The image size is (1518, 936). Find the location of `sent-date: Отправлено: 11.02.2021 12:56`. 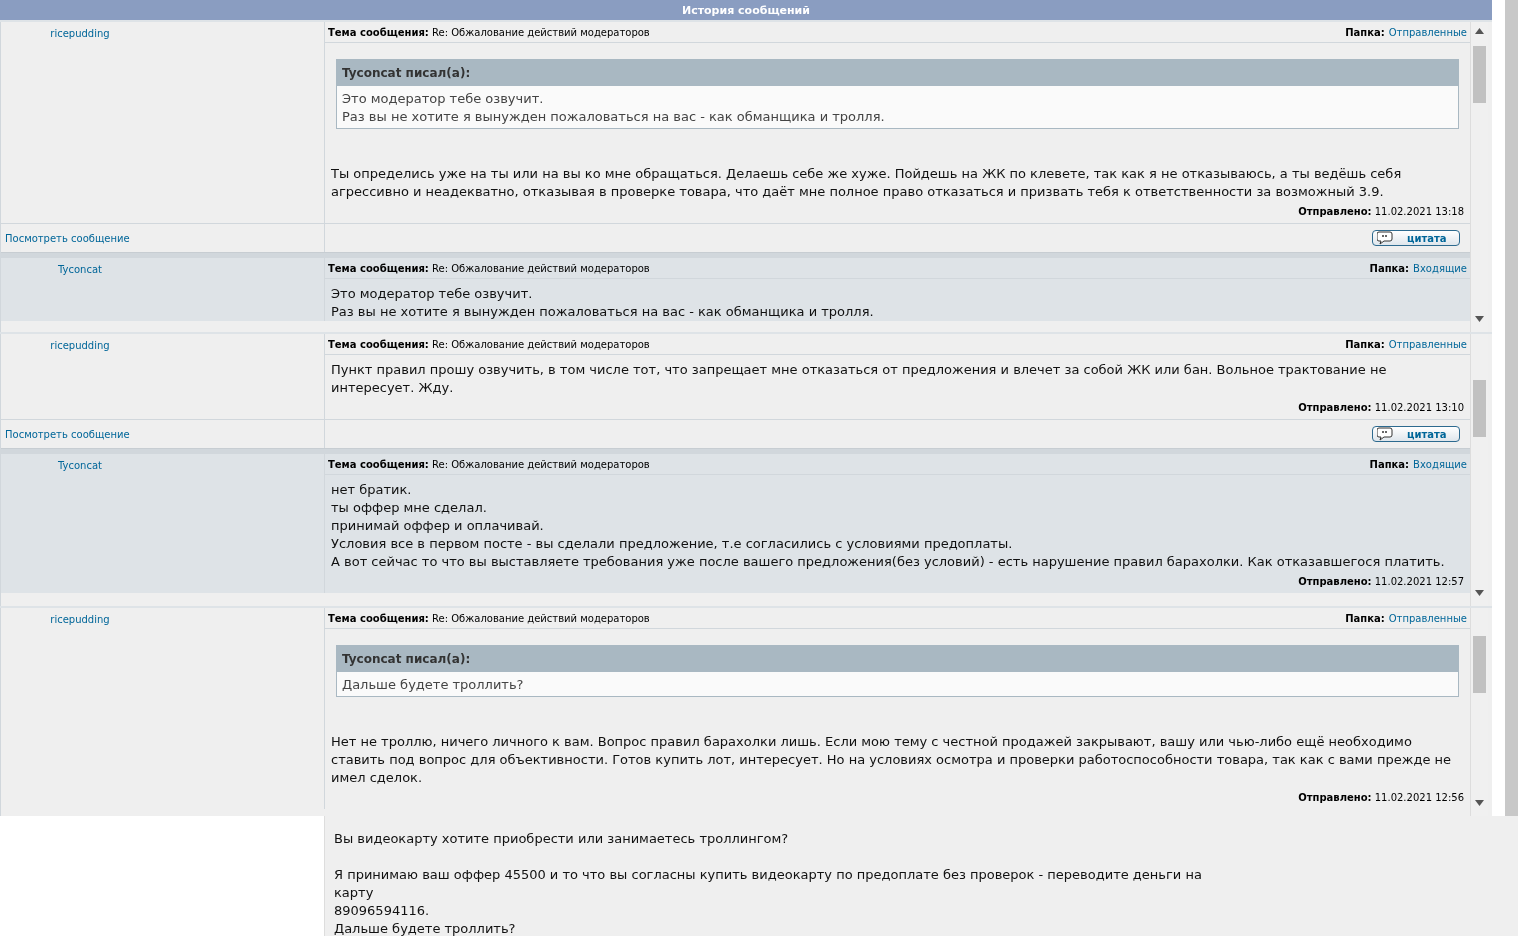

sent-date: Отправлено: 11.02.2021 12:56 is located at coordinates (1381, 797).